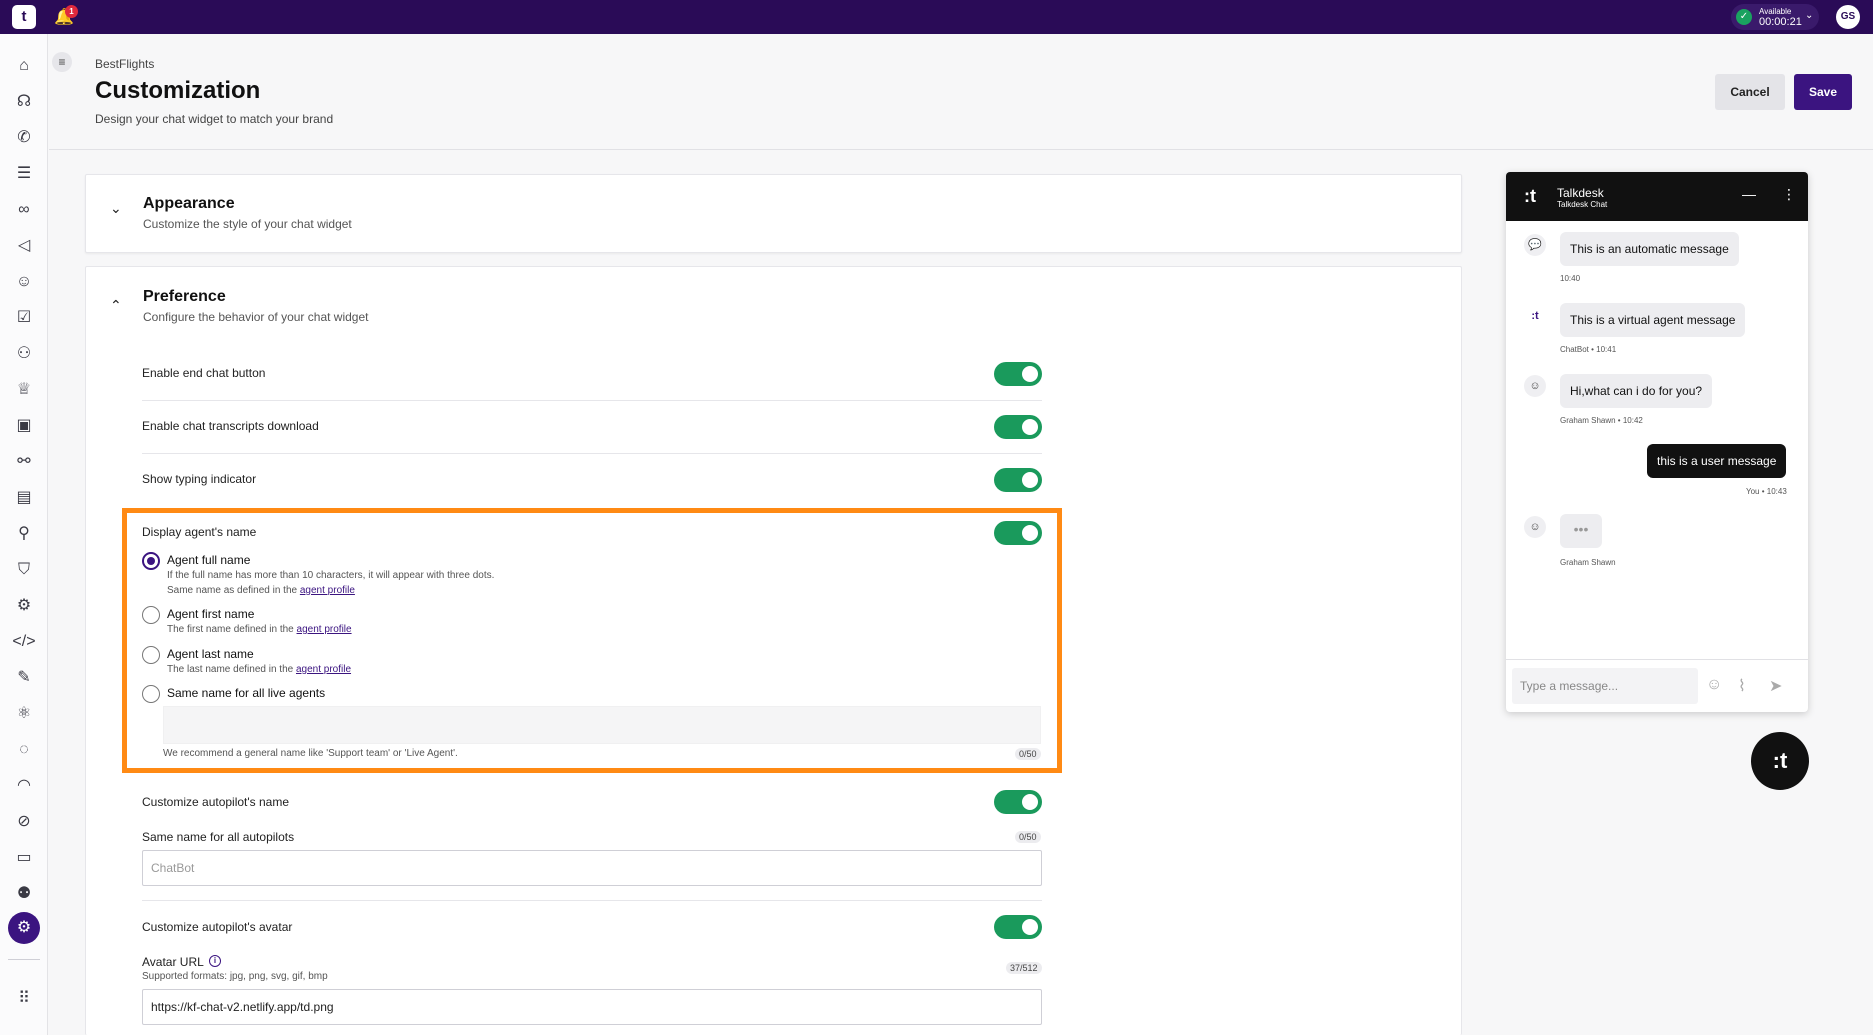 This screenshot has width=1873, height=1035. Describe the element at coordinates (24, 606) in the screenshot. I see `integrations-icon: ⚙` at that location.